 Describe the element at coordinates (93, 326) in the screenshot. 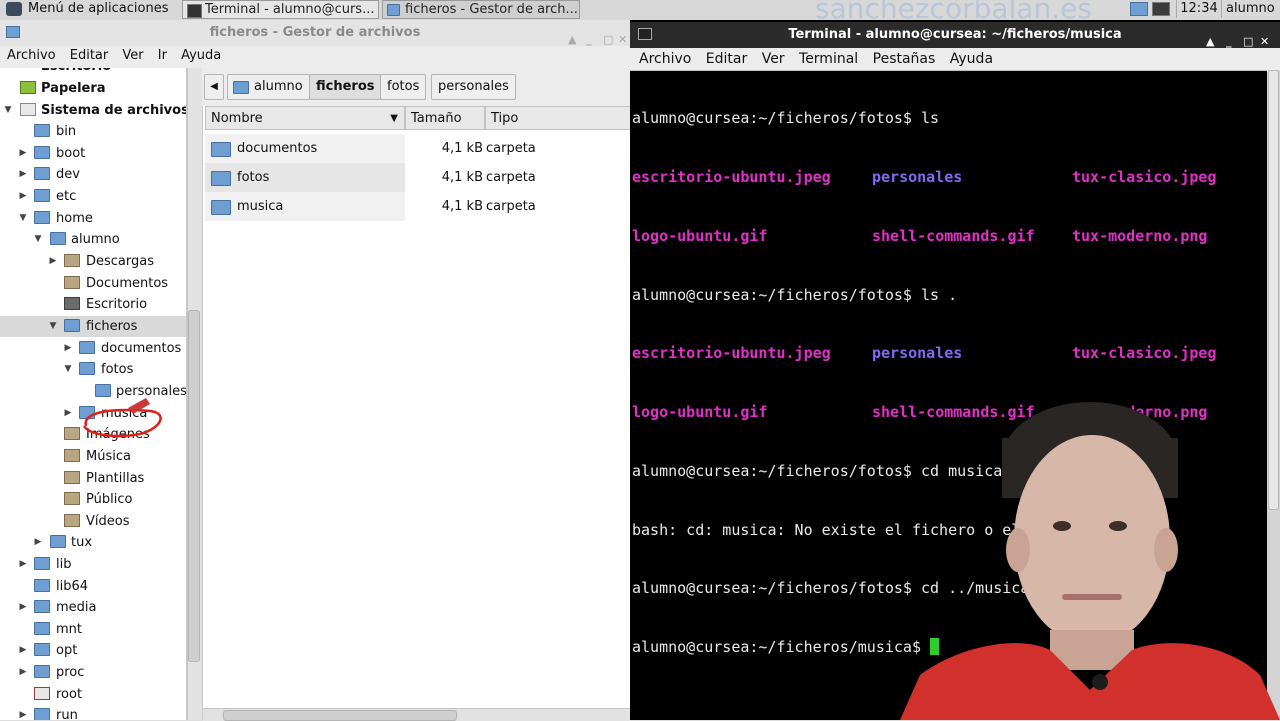

I see `tree-item-ficheros: ▼ ficheros` at that location.